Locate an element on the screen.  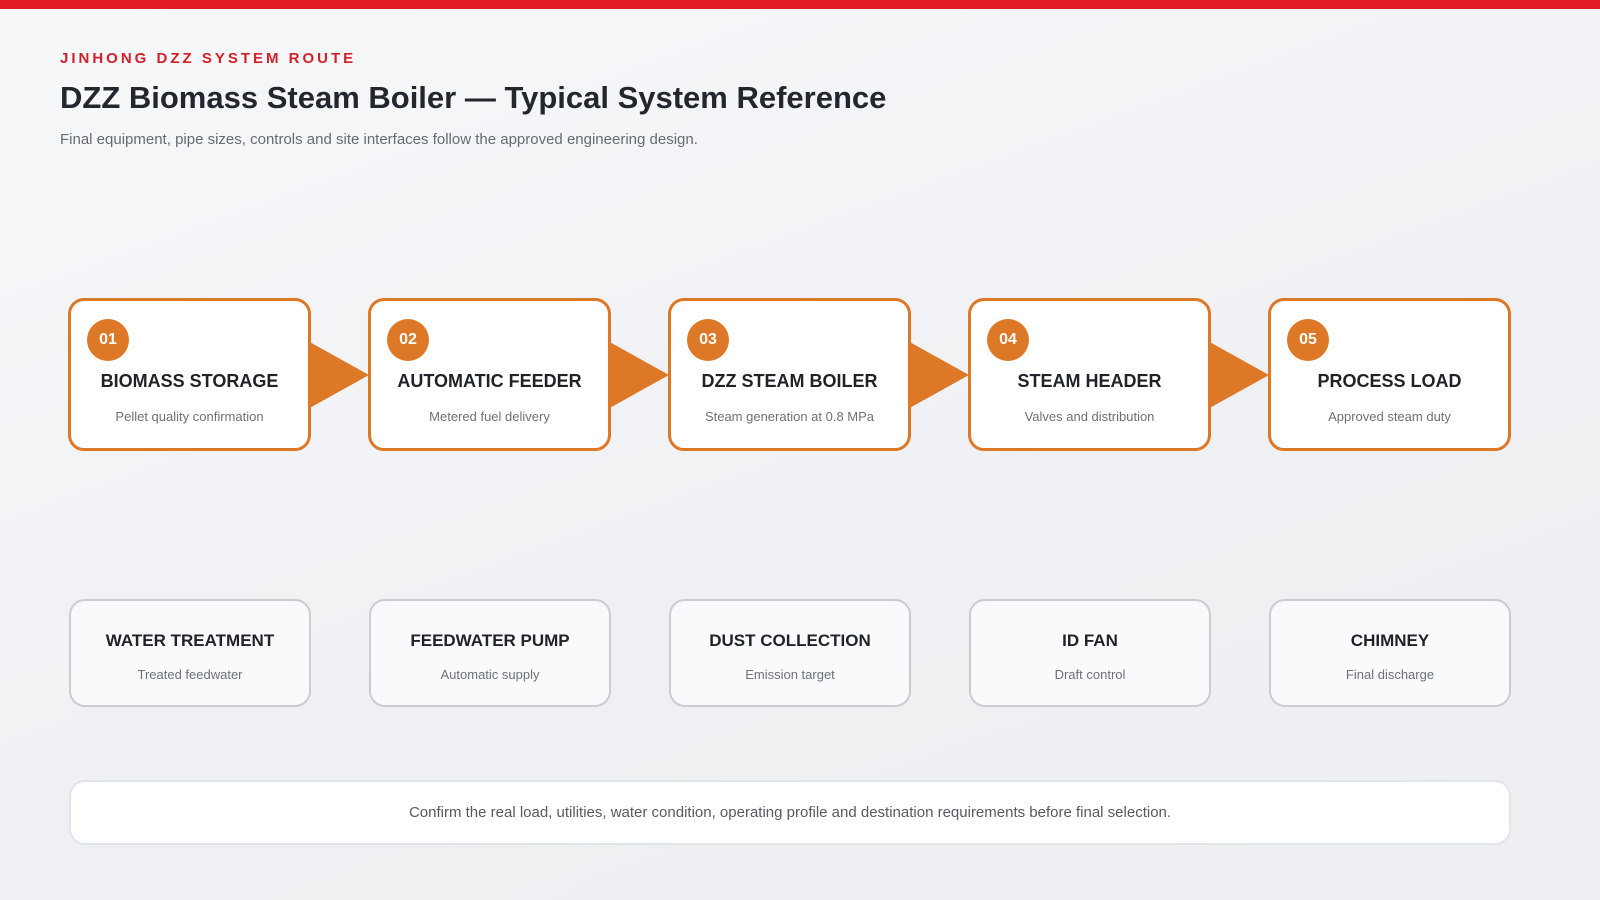
step-steam-header: 04 STEAM HEADER Valves and distribution is located at coordinates (1089, 374).